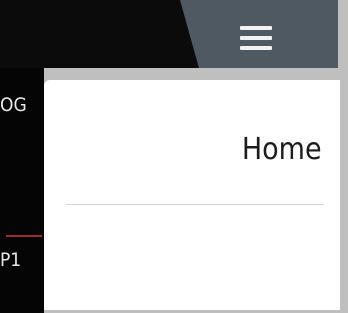  I want to click on title-divider, so click(195, 204).